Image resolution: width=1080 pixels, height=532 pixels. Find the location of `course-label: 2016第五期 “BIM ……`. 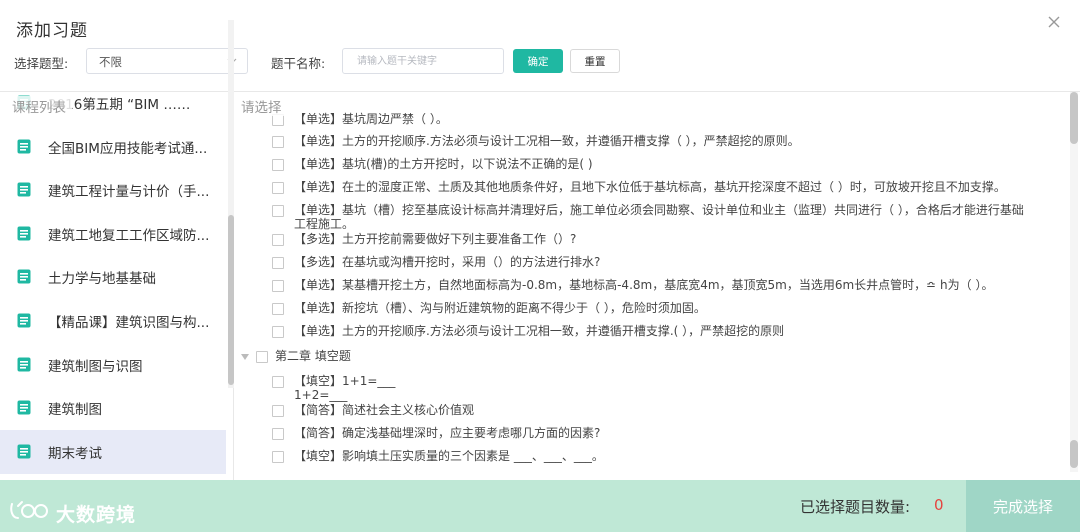

course-label: 2016第五期 “BIM …… is located at coordinates (119, 105).